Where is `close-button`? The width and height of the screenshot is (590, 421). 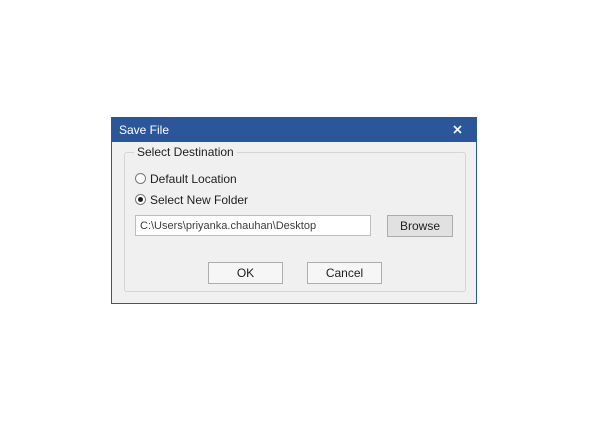
close-button is located at coordinates (458, 130).